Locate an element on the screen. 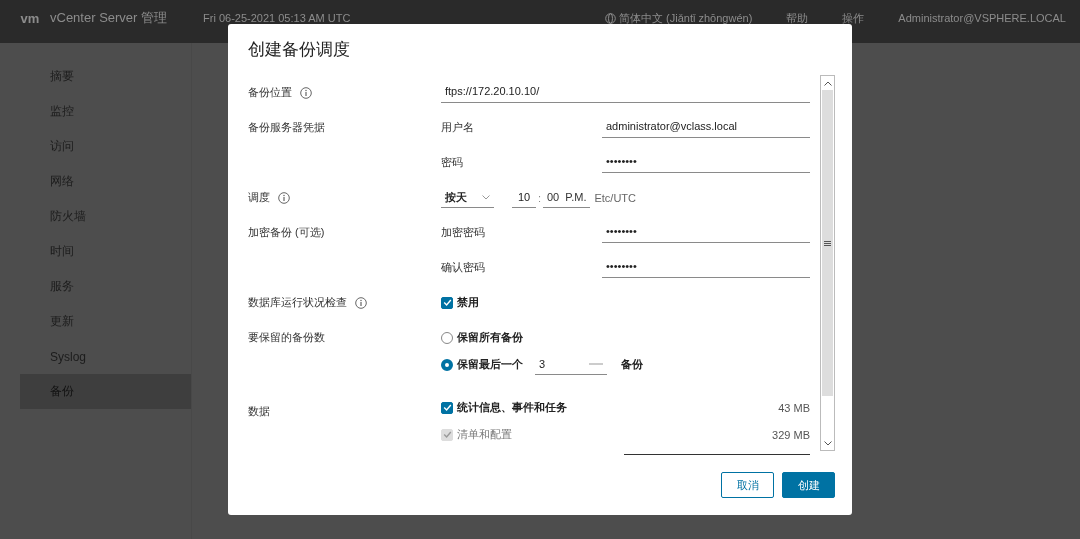 Image resolution: width=1080 pixels, height=539 pixels. input-field: administrator@vclass.local is located at coordinates (706, 127).